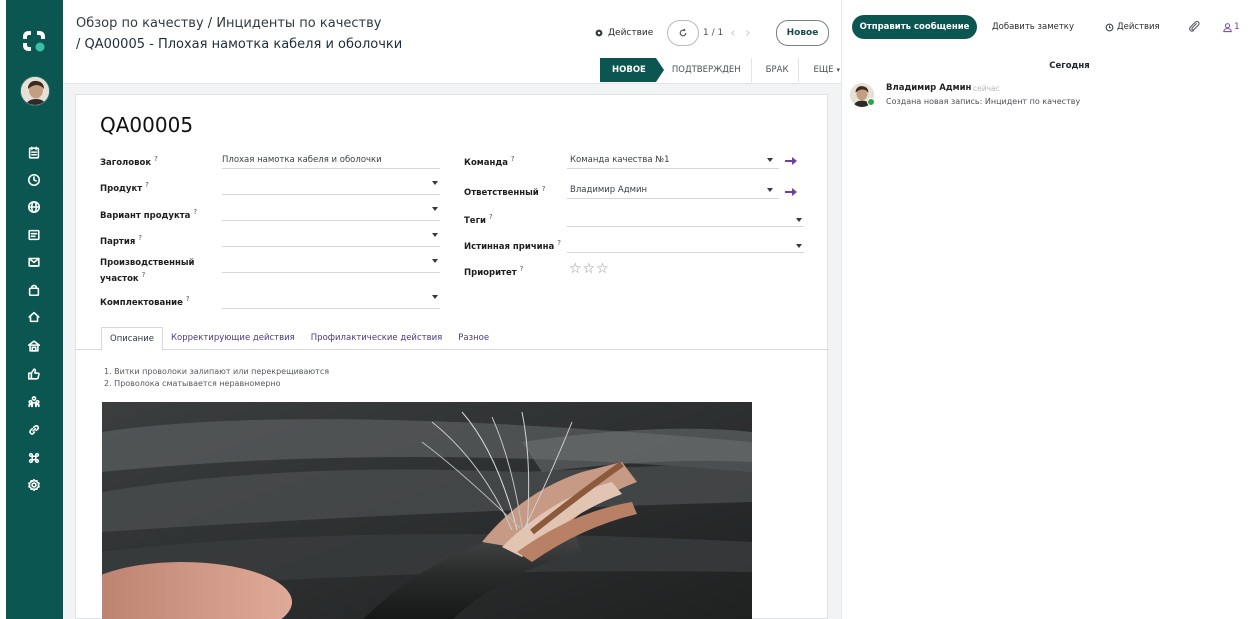 The width and height of the screenshot is (1260, 619). What do you see at coordinates (632, 70) in the screenshot?
I see `stage-new: НОВОЕ` at bounding box center [632, 70].